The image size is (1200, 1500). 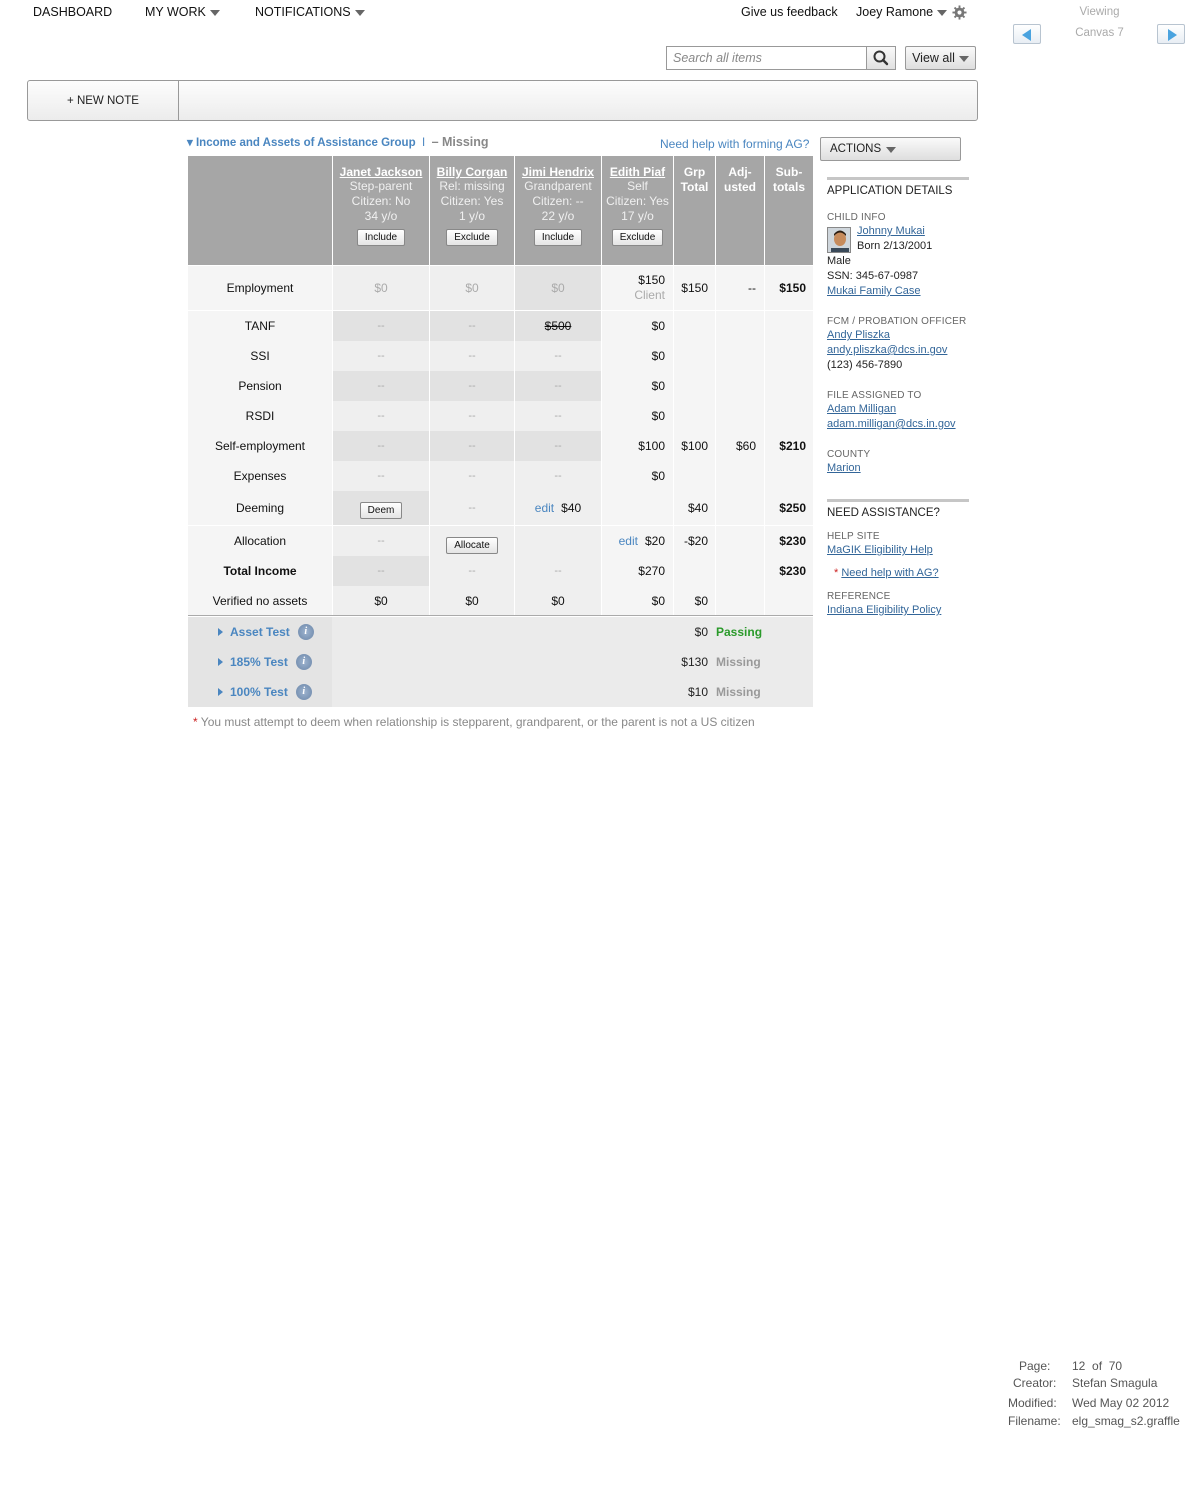 What do you see at coordinates (103, 100) in the screenshot?
I see `new-note-button: + NEW NOTE` at bounding box center [103, 100].